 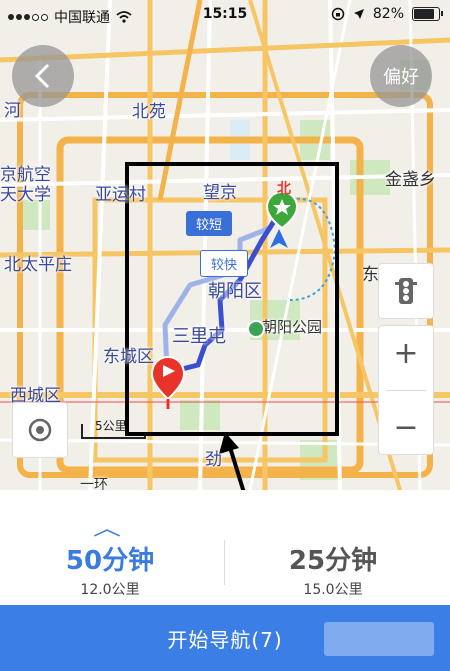 What do you see at coordinates (128, 357) in the screenshot?
I see `place-label: 东城区` at bounding box center [128, 357].